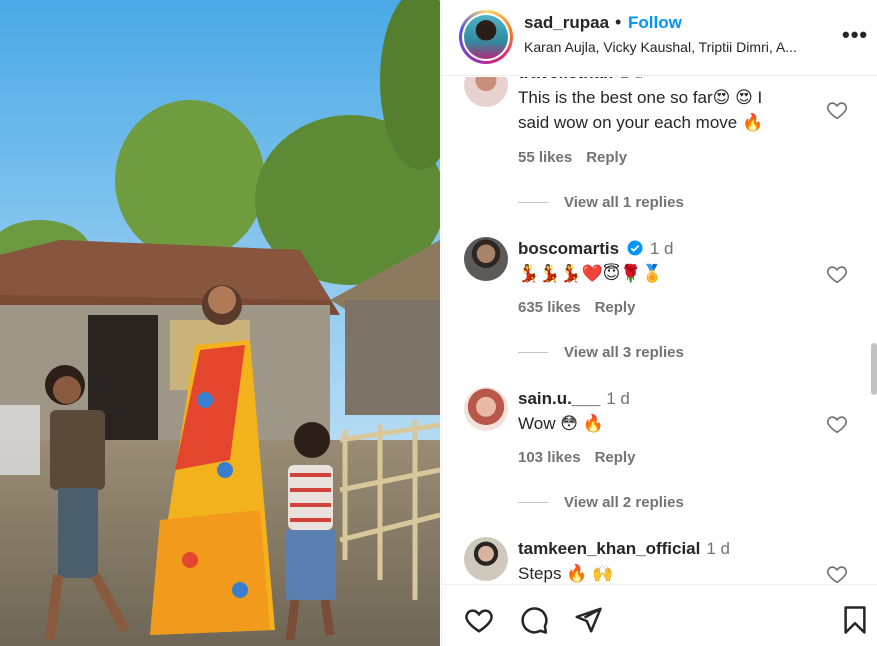  What do you see at coordinates (534, 620) in the screenshot?
I see `comment-icon` at bounding box center [534, 620].